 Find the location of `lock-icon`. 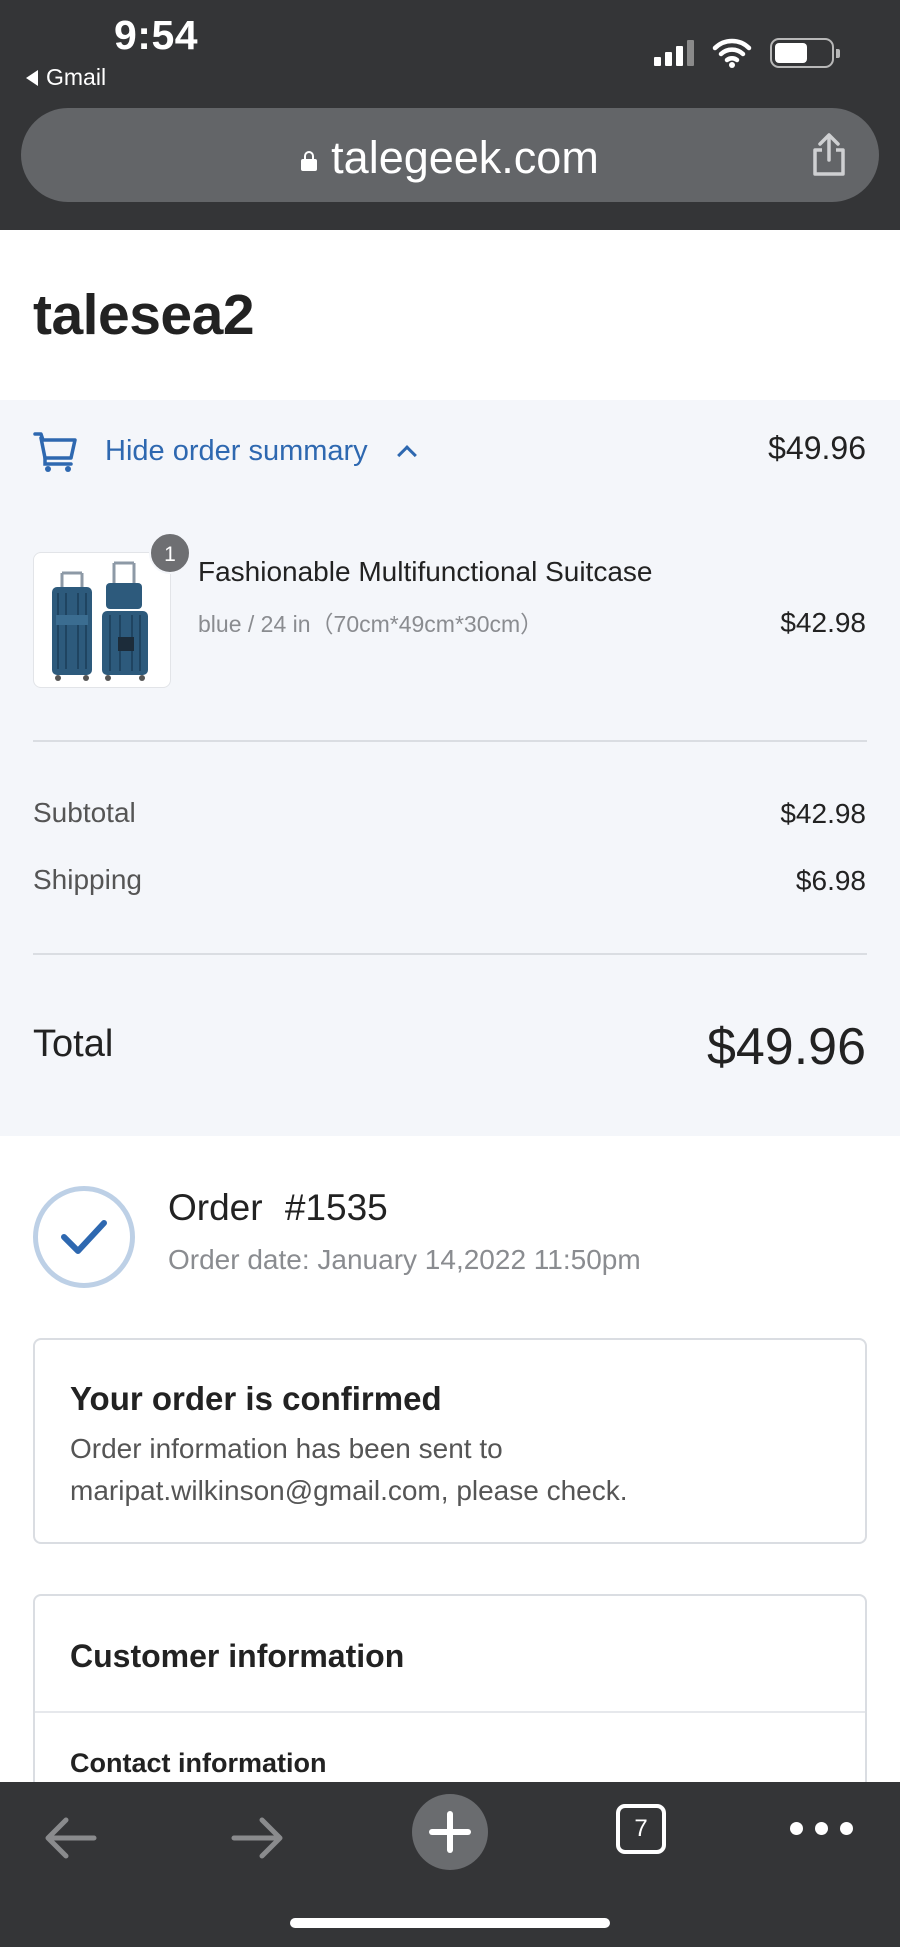

lock-icon is located at coordinates (309, 161).